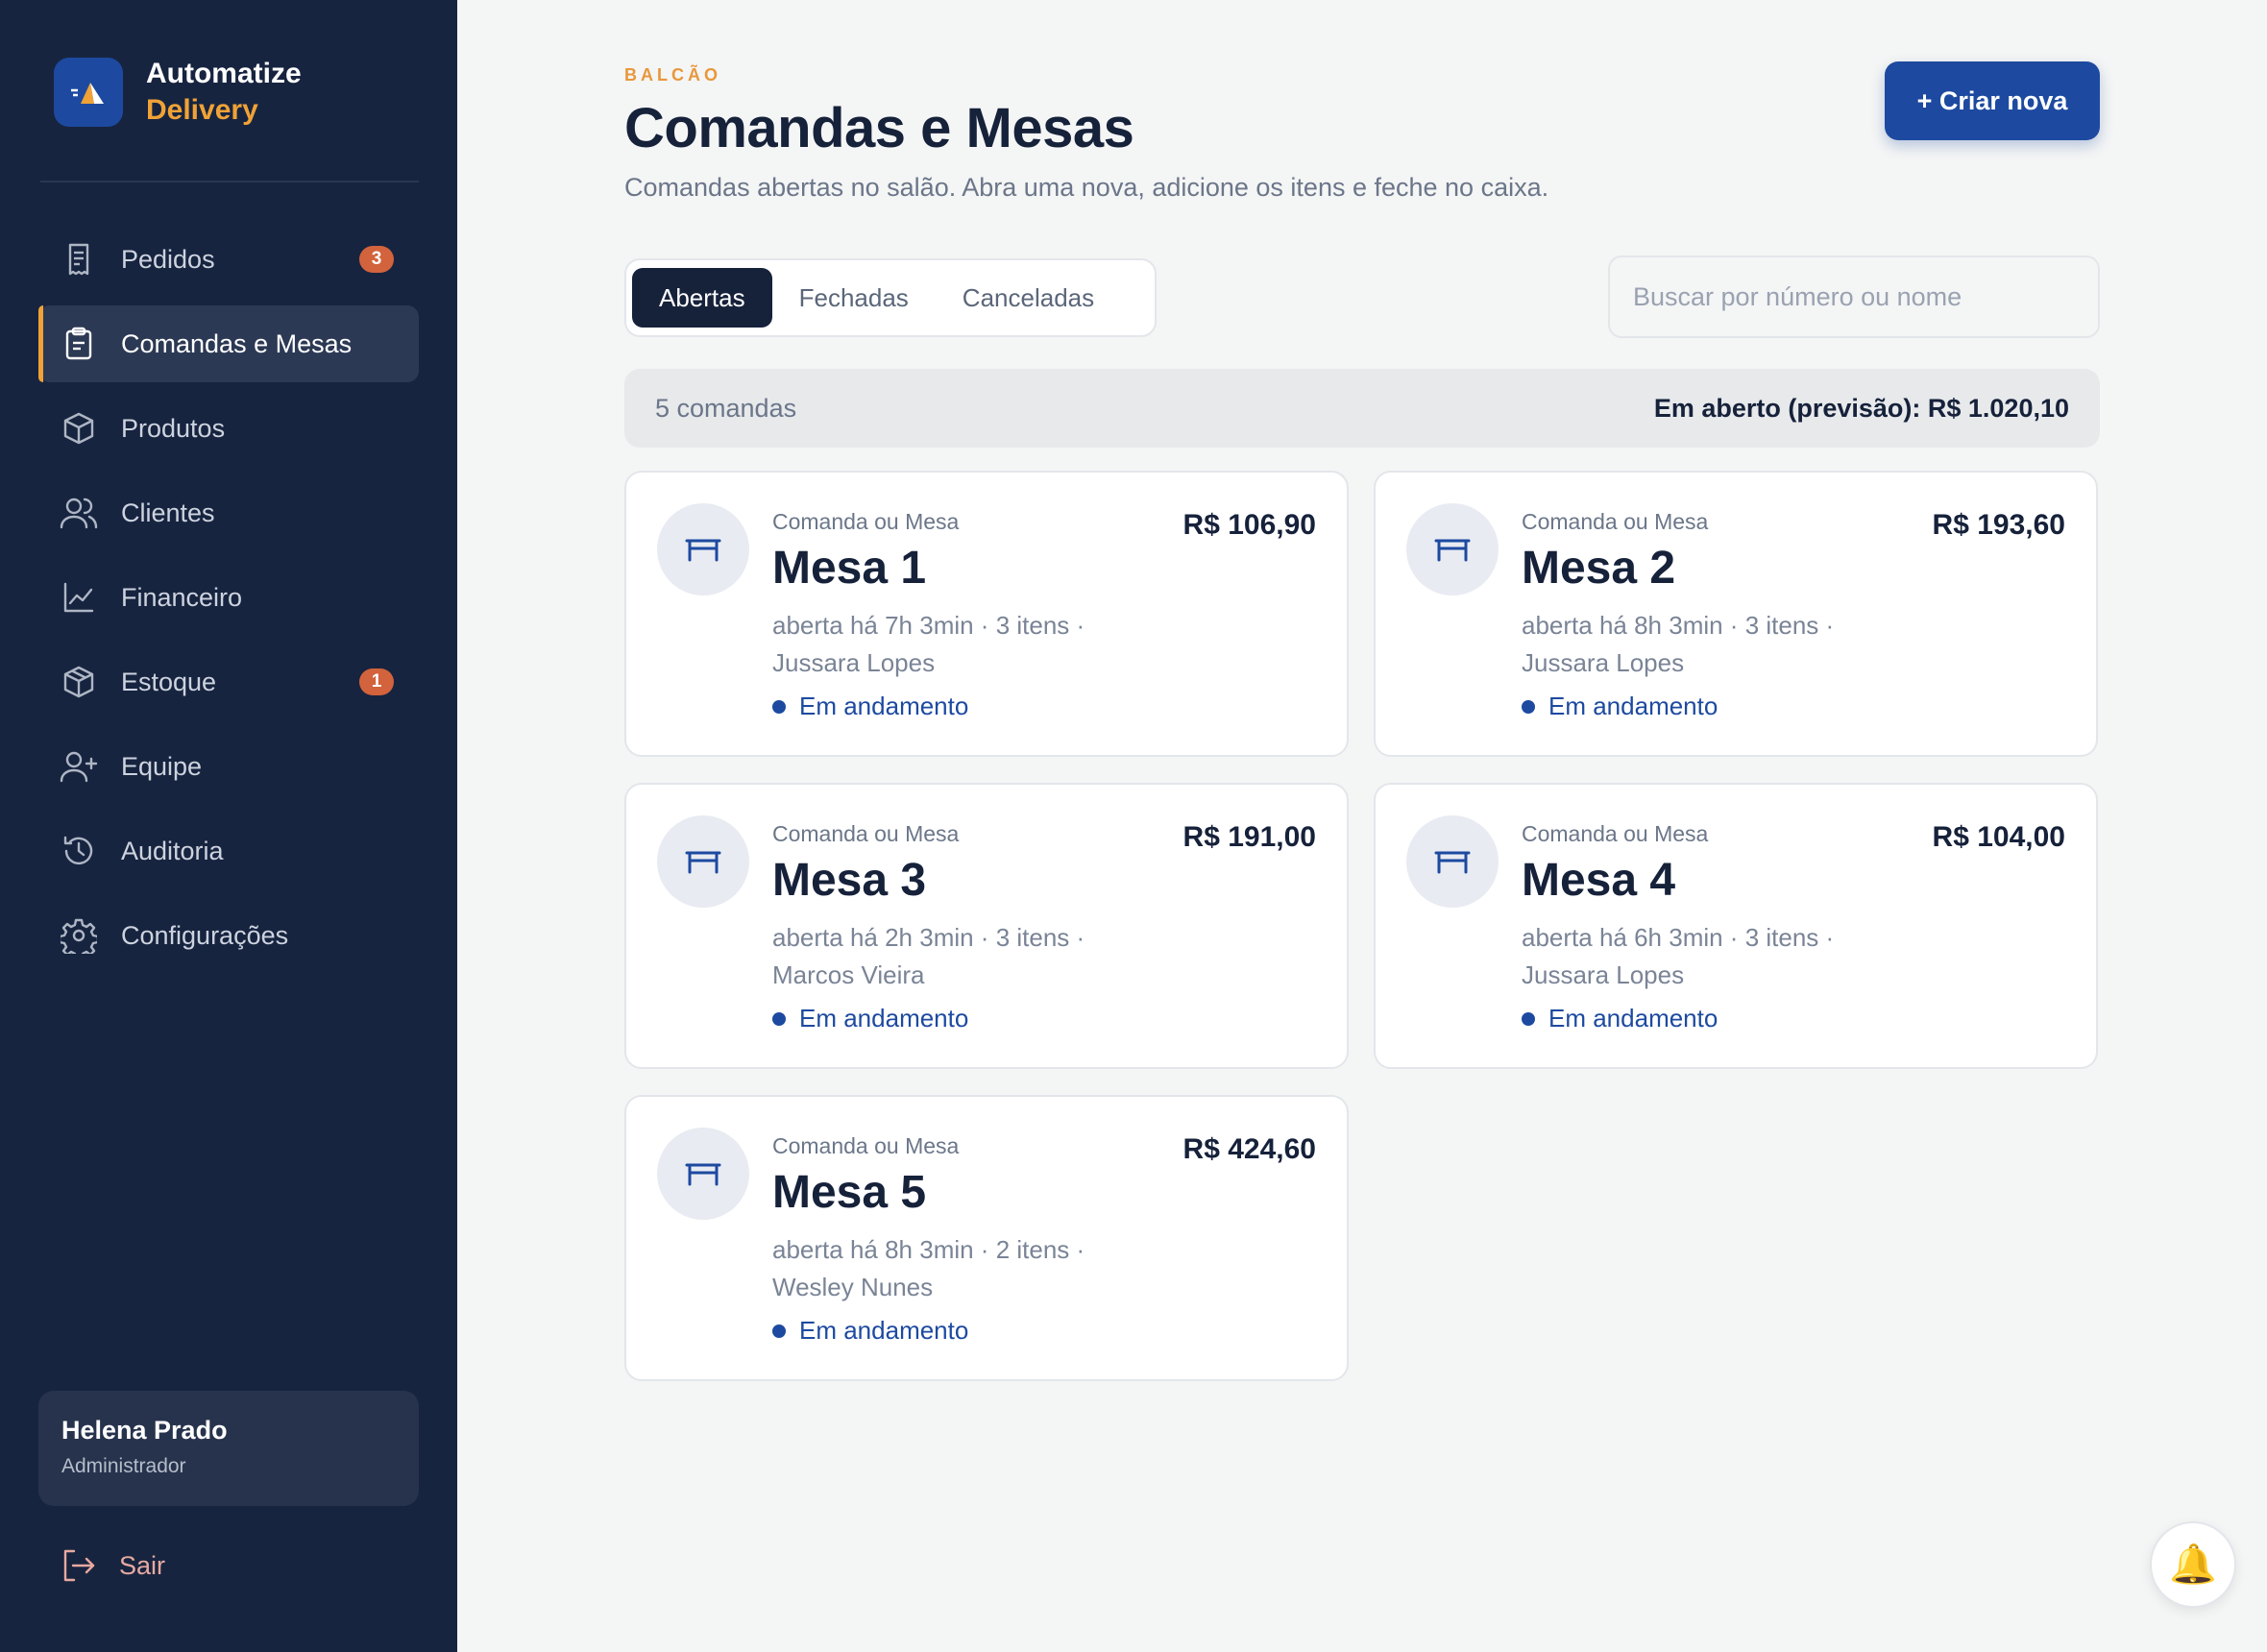 This screenshot has height=1652, width=2267. Describe the element at coordinates (224, 73) in the screenshot. I see `brand-name: Automatize` at that location.